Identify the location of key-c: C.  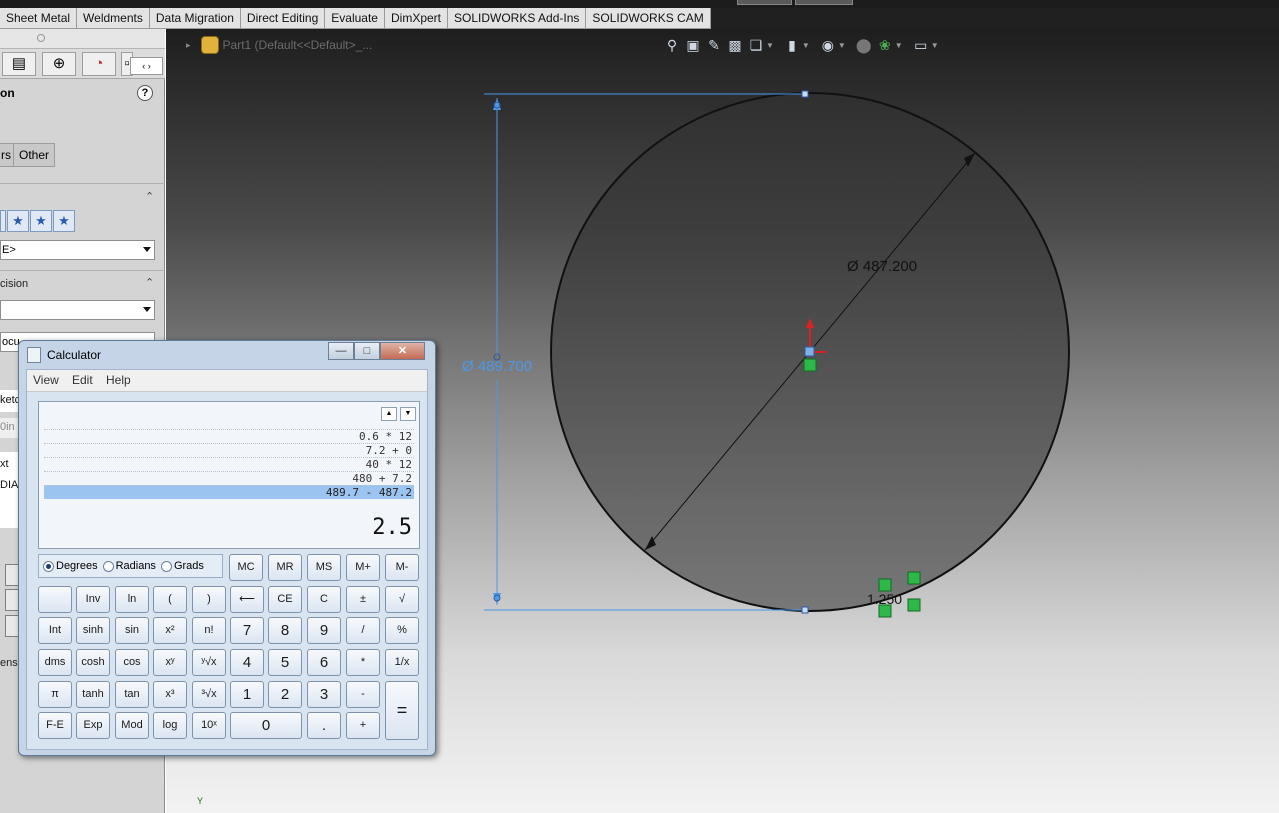
(324, 599).